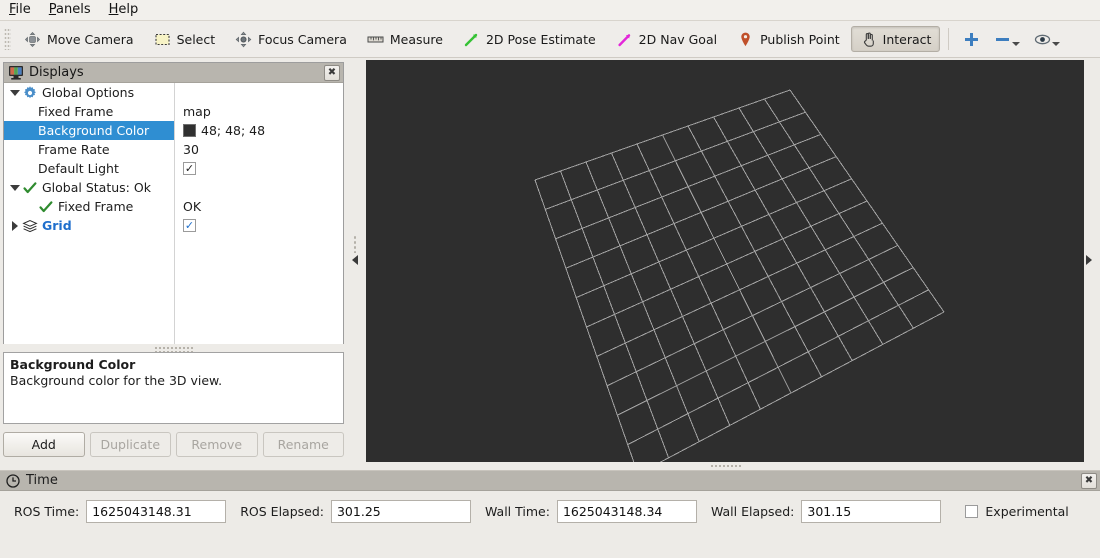 The image size is (1100, 558). I want to click on left-splitter-dots, so click(355, 244).